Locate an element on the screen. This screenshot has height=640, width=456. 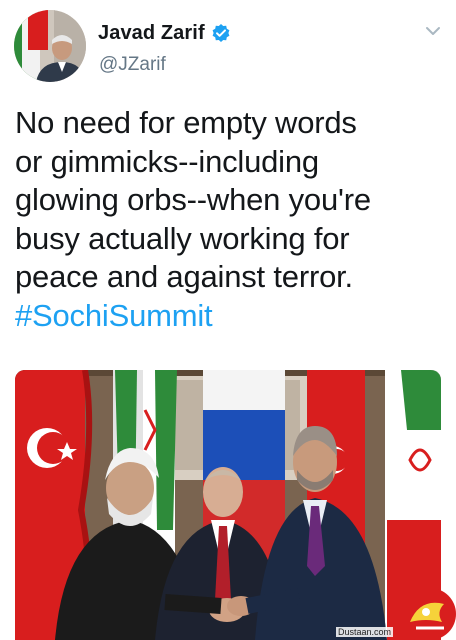
site-logo-watermark-icon is located at coordinates (426, 611).